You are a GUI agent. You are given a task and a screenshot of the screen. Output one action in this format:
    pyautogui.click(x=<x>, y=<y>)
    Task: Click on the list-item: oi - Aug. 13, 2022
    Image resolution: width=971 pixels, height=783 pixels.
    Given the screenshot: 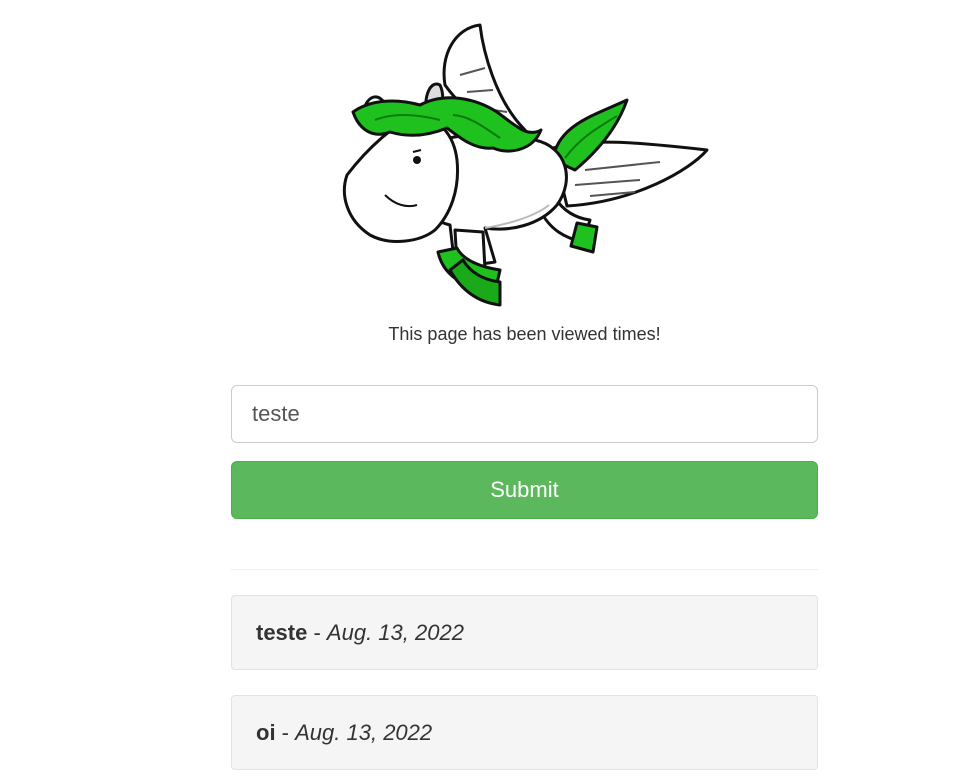 What is the action you would take?
    pyautogui.click(x=524, y=732)
    